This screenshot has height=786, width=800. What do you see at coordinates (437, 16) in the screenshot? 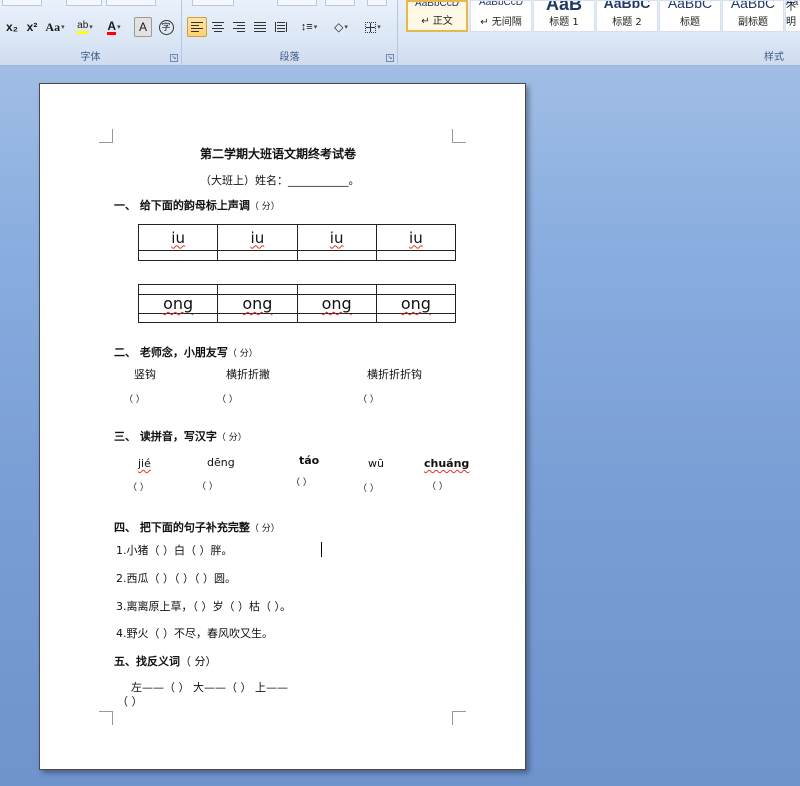
I see `style-tile-normal: AaBbCcD ↵ 正文` at bounding box center [437, 16].